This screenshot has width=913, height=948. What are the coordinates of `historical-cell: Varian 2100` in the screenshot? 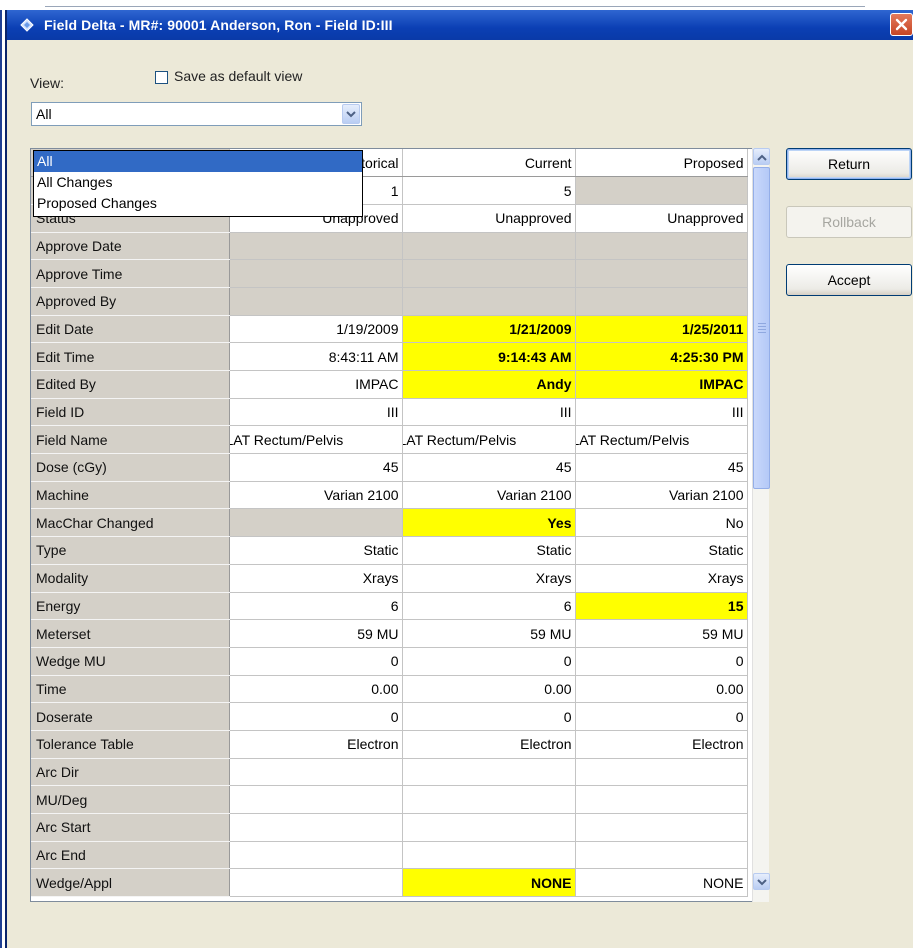 It's located at (316, 495).